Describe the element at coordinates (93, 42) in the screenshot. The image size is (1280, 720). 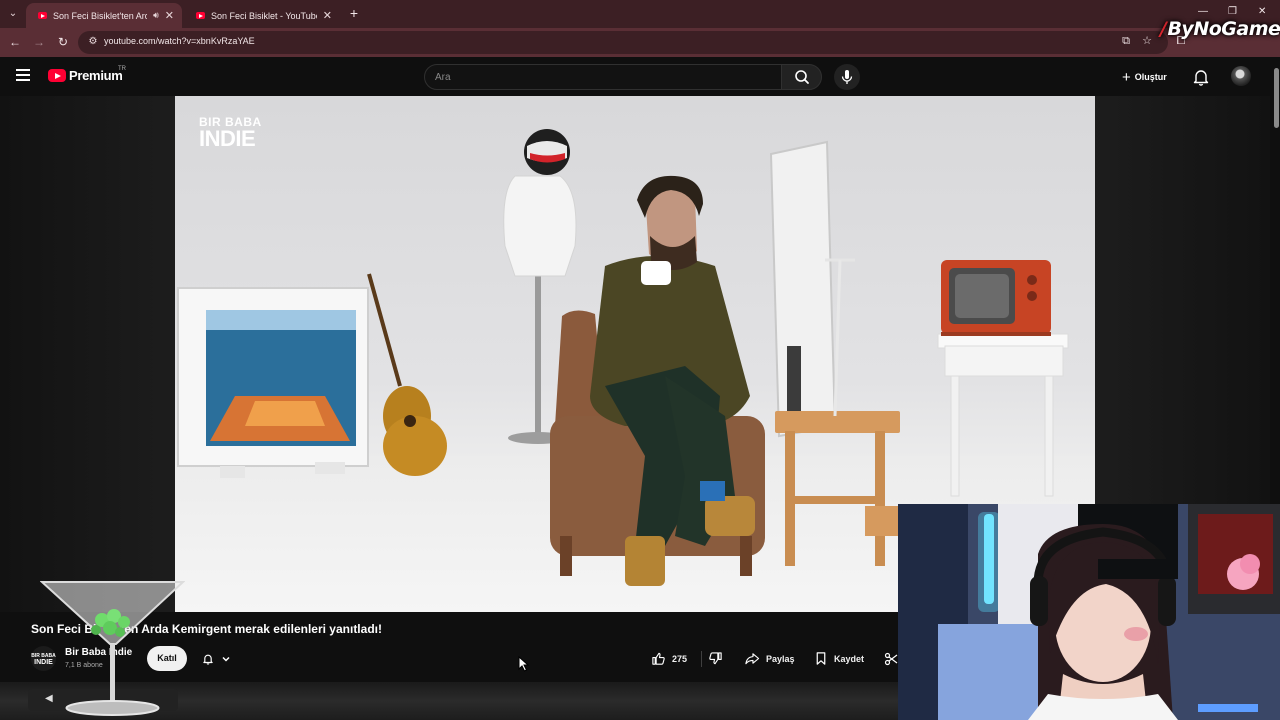
I see `site-info-icon: ⚙` at that location.